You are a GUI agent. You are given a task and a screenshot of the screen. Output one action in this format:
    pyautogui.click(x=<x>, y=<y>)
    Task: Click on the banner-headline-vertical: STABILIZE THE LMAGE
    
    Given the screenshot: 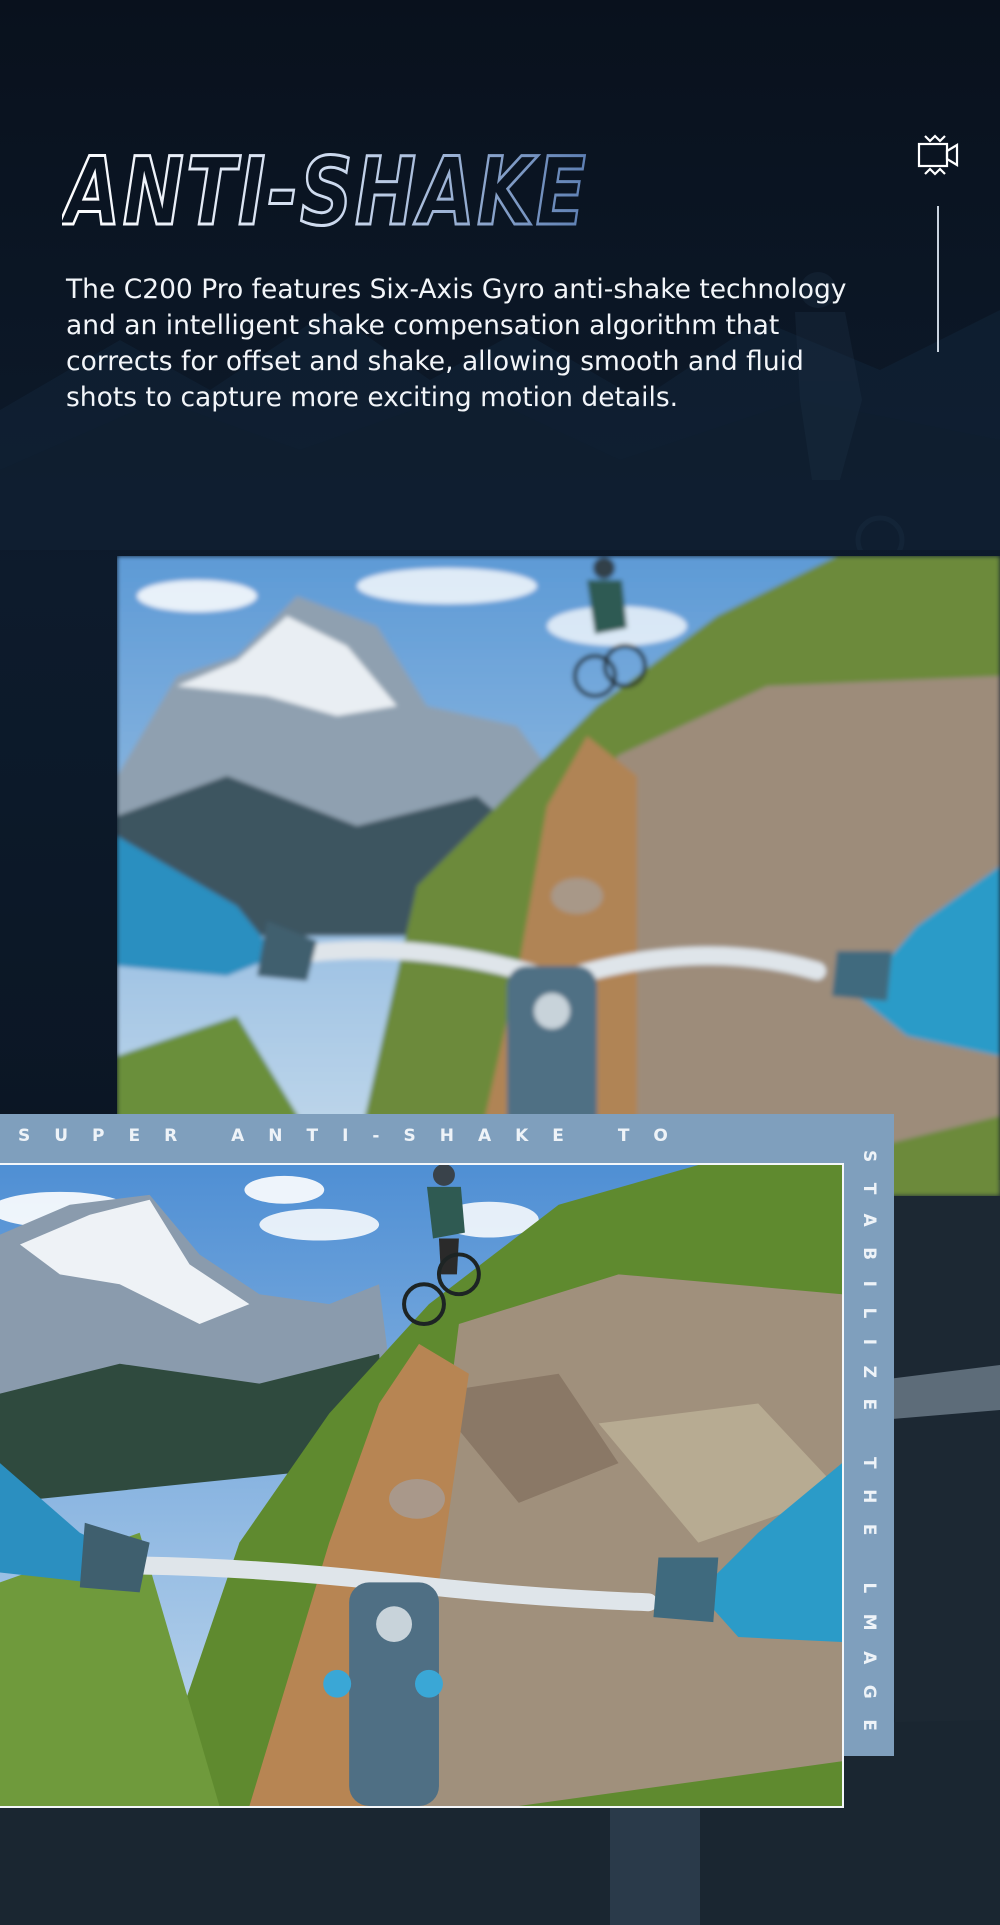 What is the action you would take?
    pyautogui.click(x=869, y=1440)
    